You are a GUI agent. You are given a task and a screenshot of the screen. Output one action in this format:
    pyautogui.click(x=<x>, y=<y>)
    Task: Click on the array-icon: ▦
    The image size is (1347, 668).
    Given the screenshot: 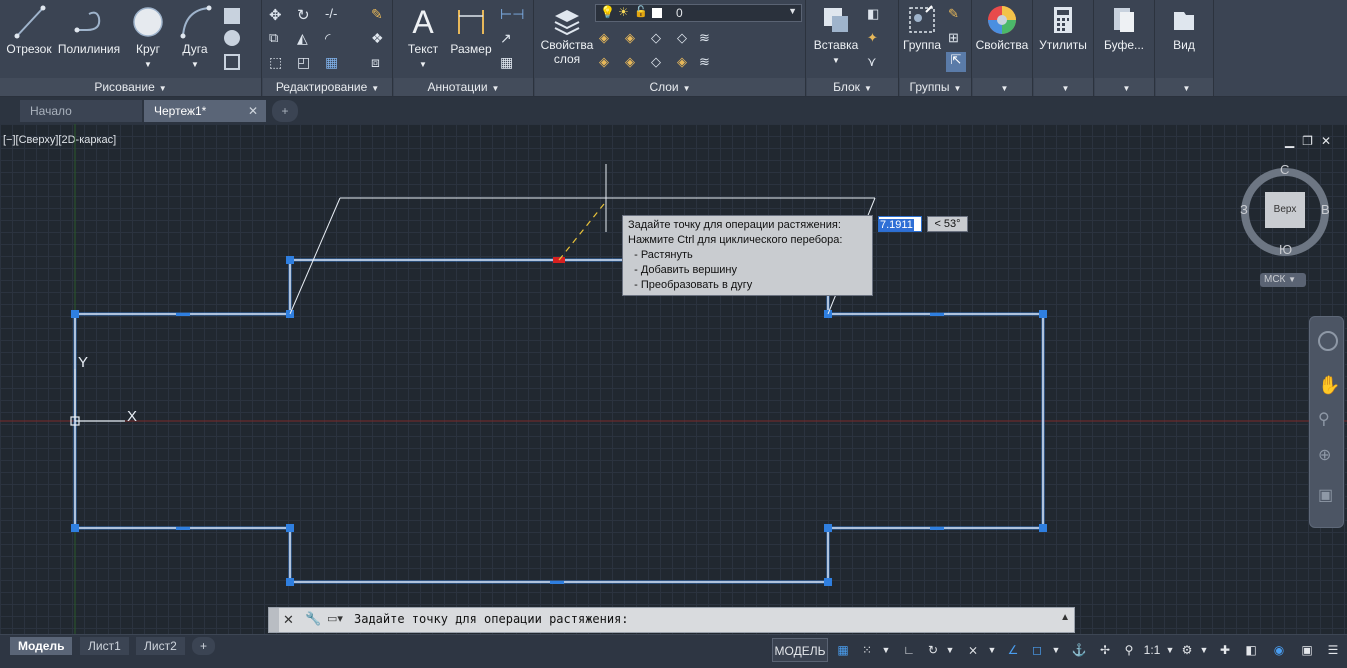 What is the action you would take?
    pyautogui.click(x=333, y=62)
    